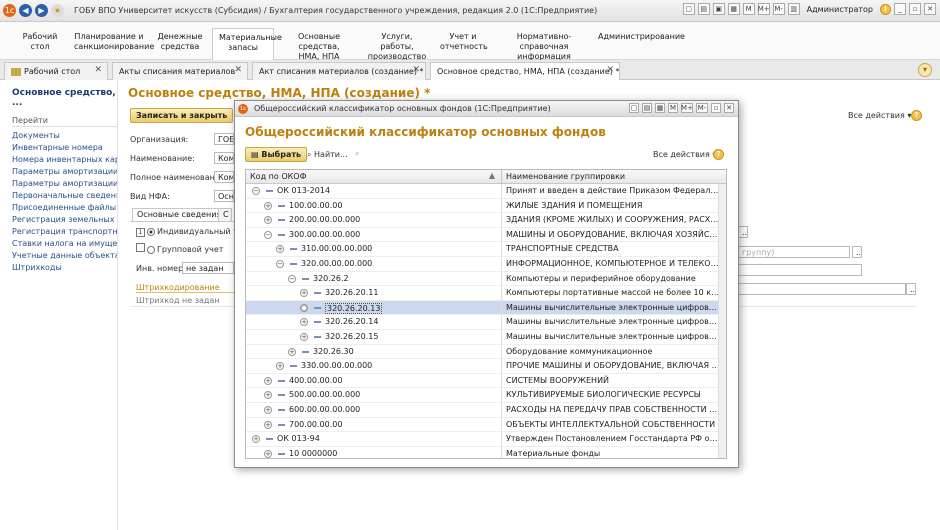 The width and height of the screenshot is (940, 530). I want to click on select-button: ▤ Выбрать, so click(276, 154).